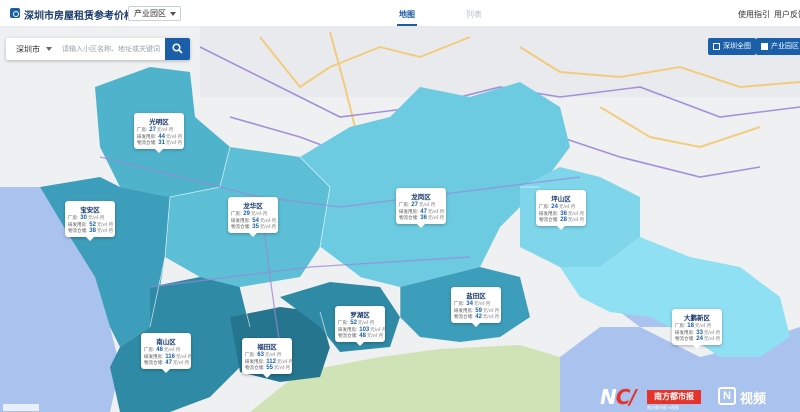  I want to click on warehouse-rent-row: 物流仓储: 35 元/㎡·月, so click(254, 227).